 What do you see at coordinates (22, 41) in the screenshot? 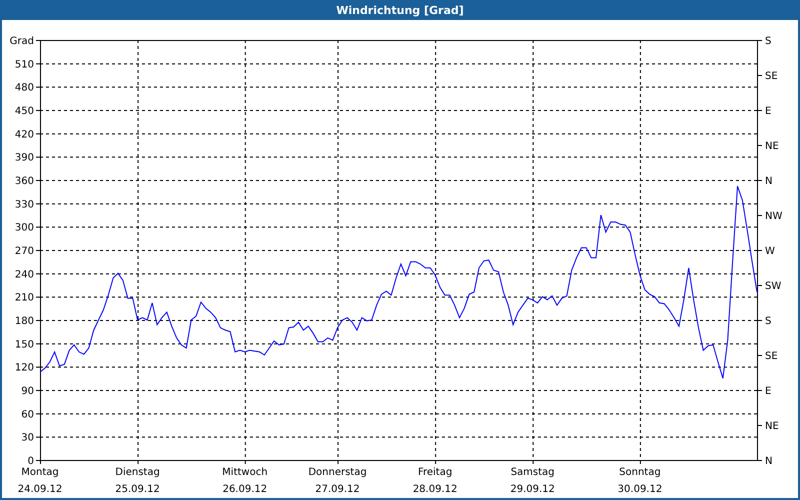
I see `axis-label: Grad` at bounding box center [22, 41].